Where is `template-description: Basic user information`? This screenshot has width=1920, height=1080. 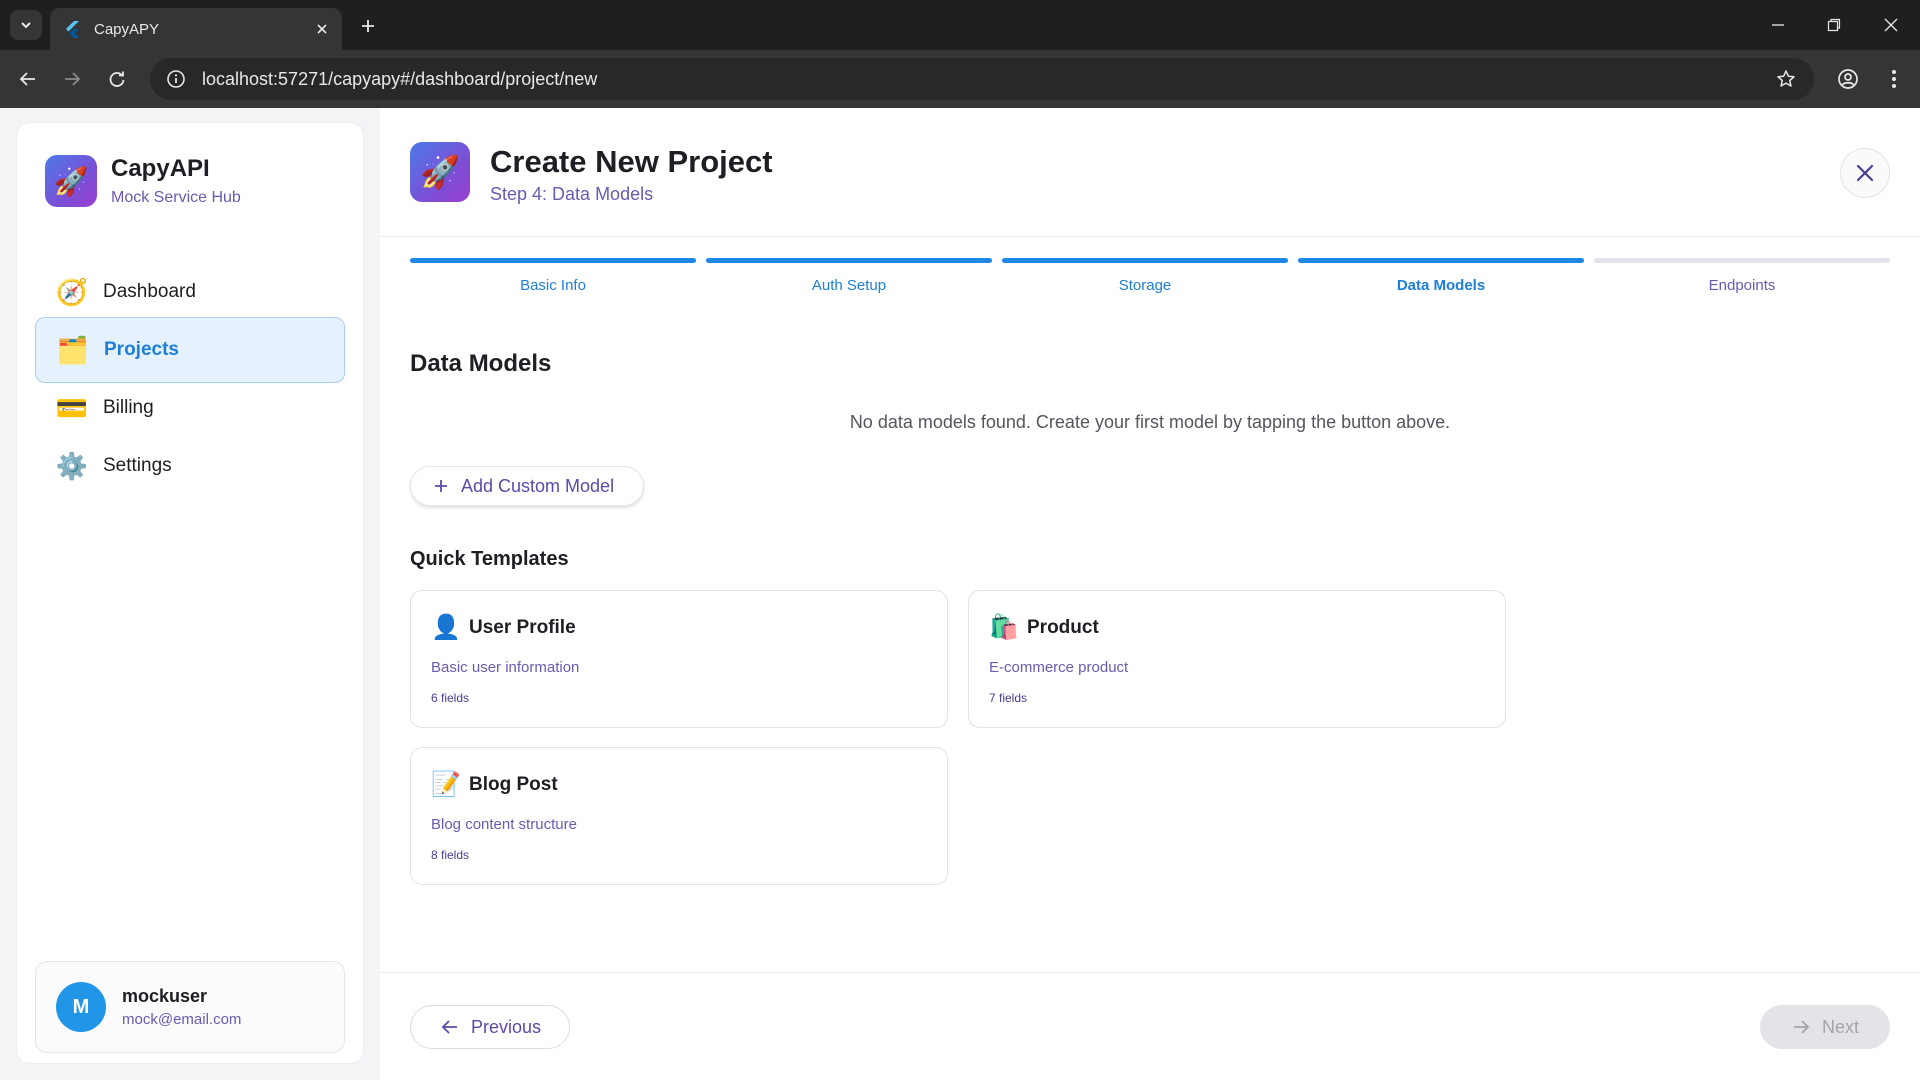
template-description: Basic user information is located at coordinates (505, 667).